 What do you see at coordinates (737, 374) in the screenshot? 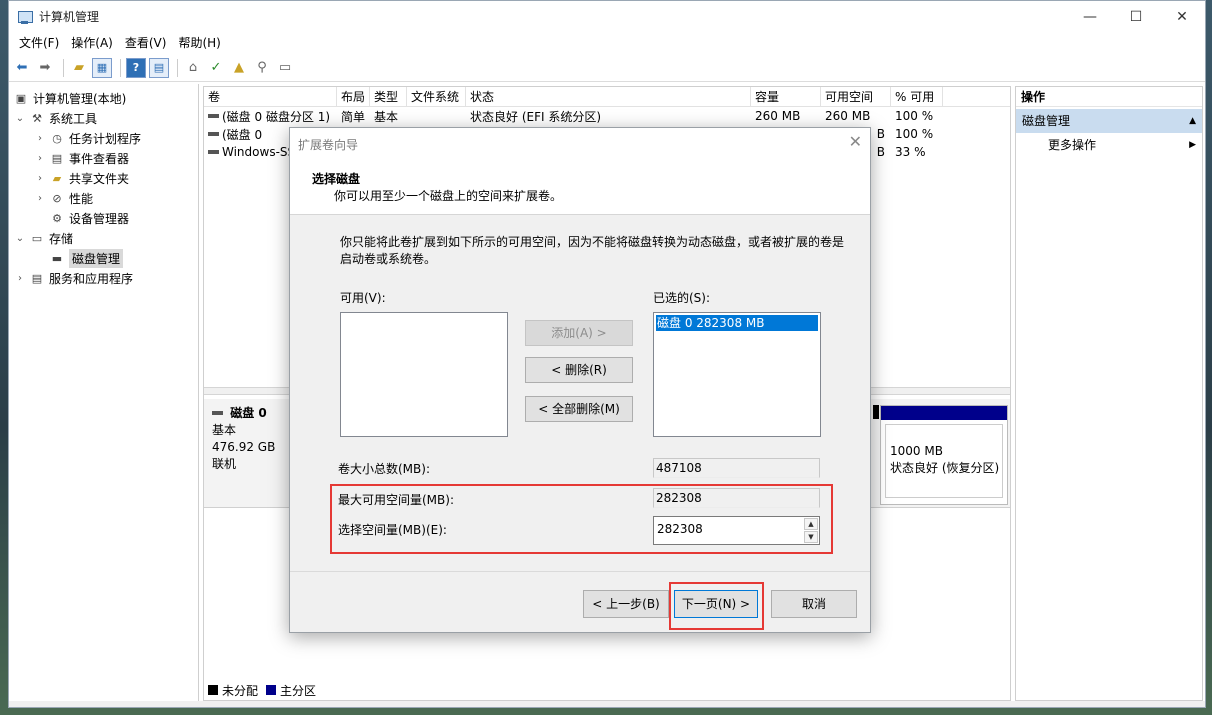
I see `selected-disks-list: 磁盘 0 282308 MB` at bounding box center [737, 374].